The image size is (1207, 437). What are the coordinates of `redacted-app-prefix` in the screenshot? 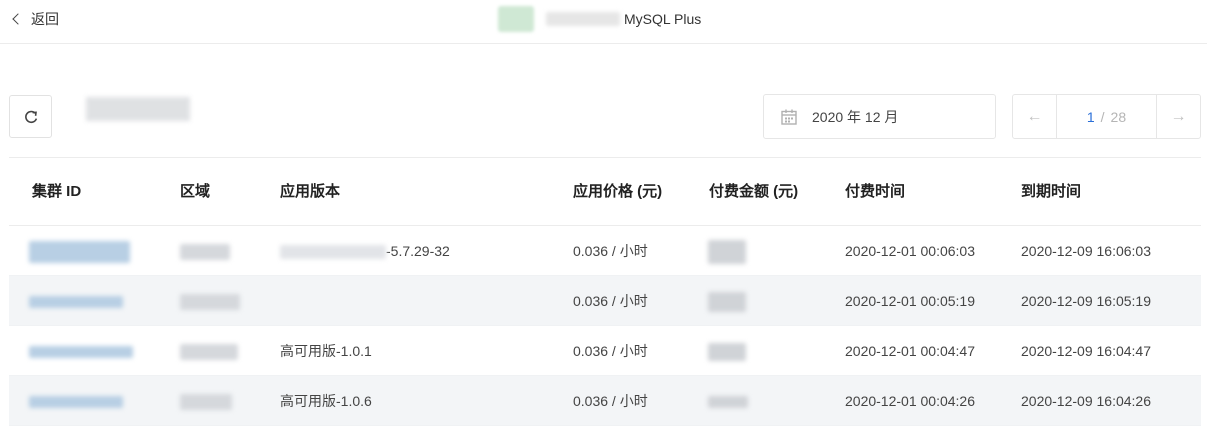 It's located at (583, 19).